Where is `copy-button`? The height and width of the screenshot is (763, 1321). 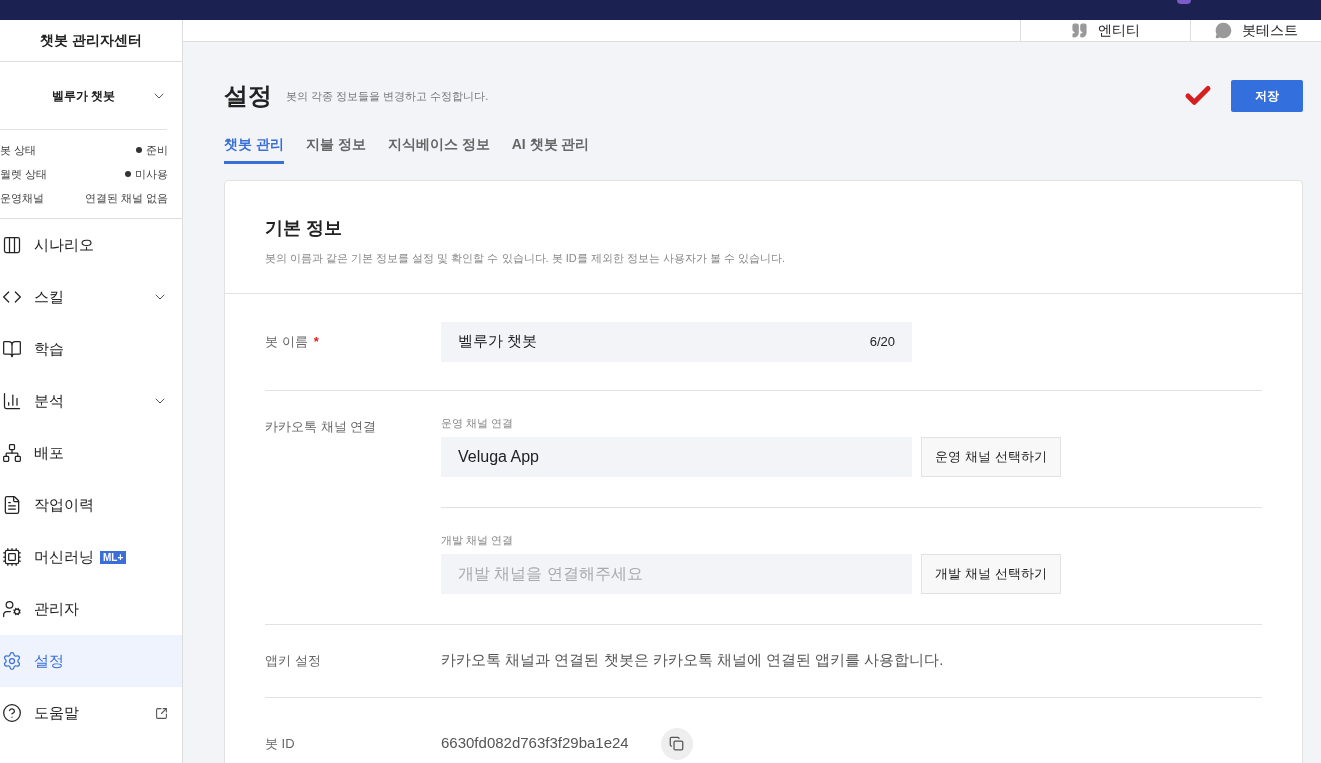 copy-button is located at coordinates (676, 743).